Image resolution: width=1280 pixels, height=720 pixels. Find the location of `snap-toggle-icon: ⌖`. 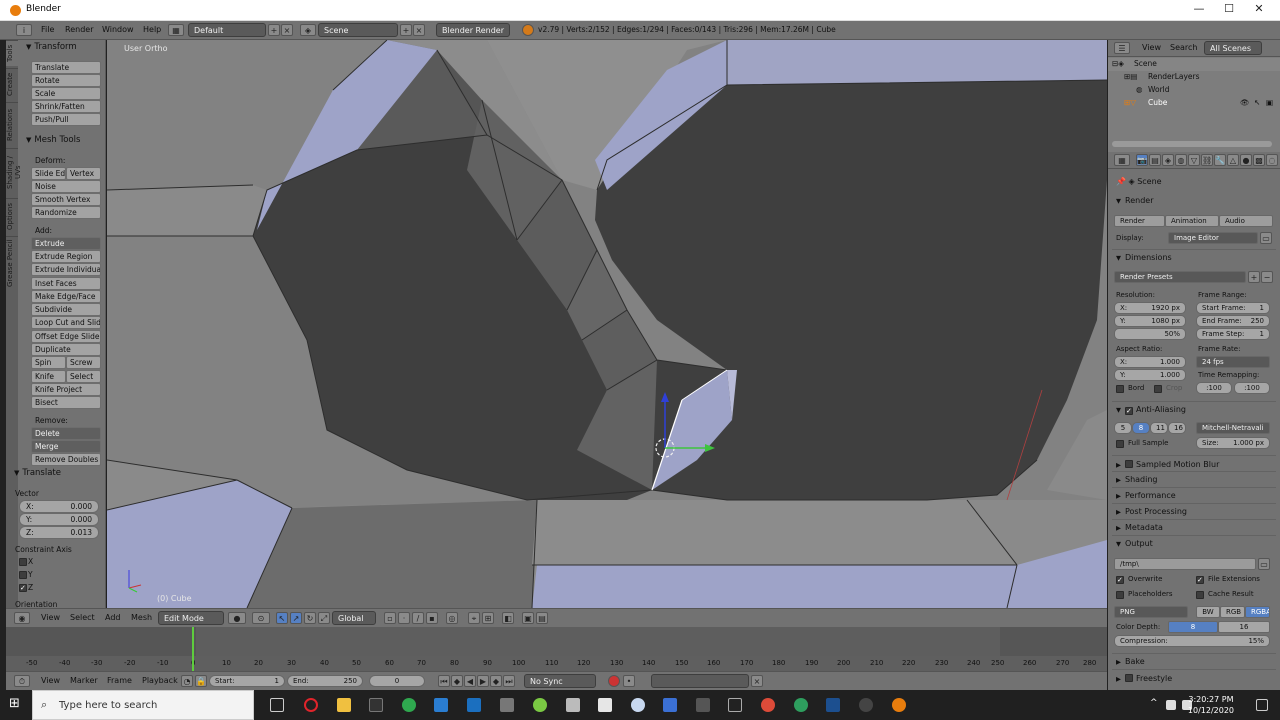

snap-toggle-icon: ⌖ is located at coordinates (474, 618).